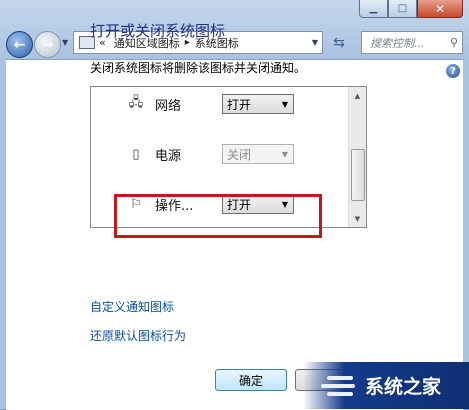 This screenshot has height=410, width=469. Describe the element at coordinates (138, 335) in the screenshot. I see `restore-default-icon-behaviors-link: 还原默认图标行为` at that location.